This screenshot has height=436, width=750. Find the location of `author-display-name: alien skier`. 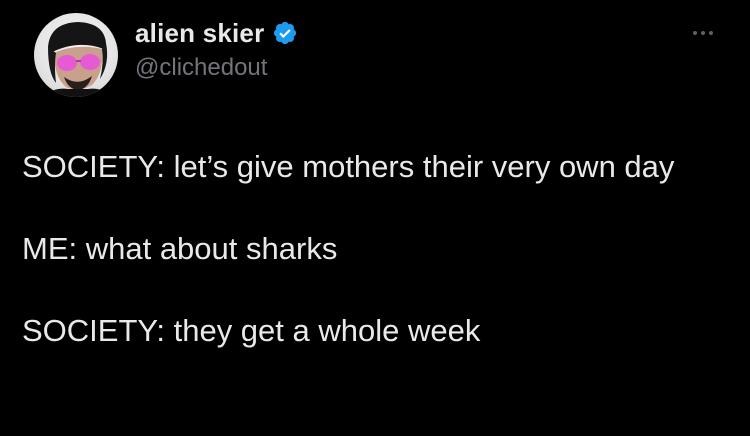

author-display-name: alien skier is located at coordinates (199, 33).